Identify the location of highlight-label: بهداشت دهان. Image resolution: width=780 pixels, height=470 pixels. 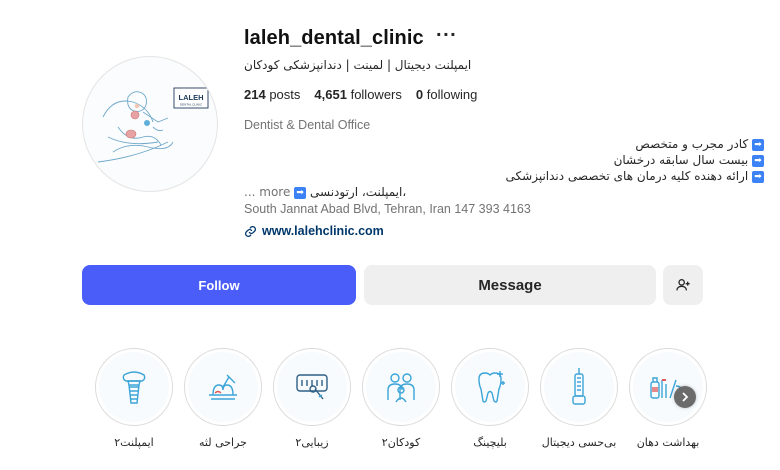
(668, 442).